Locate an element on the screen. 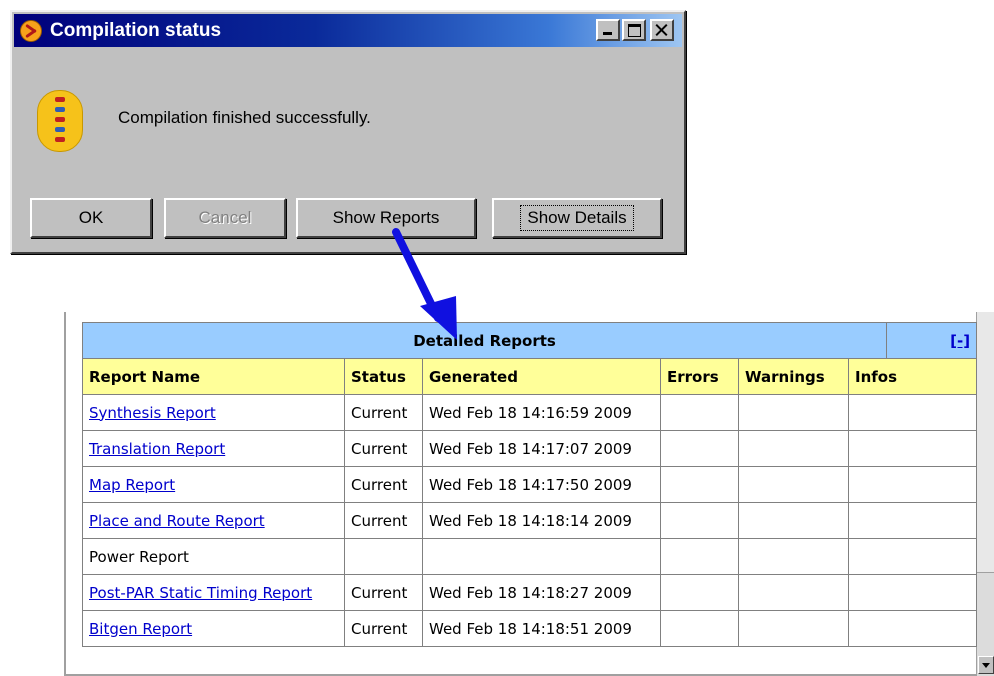 The image size is (994, 676). report-name-cell: Power Report is located at coordinates (213, 556).